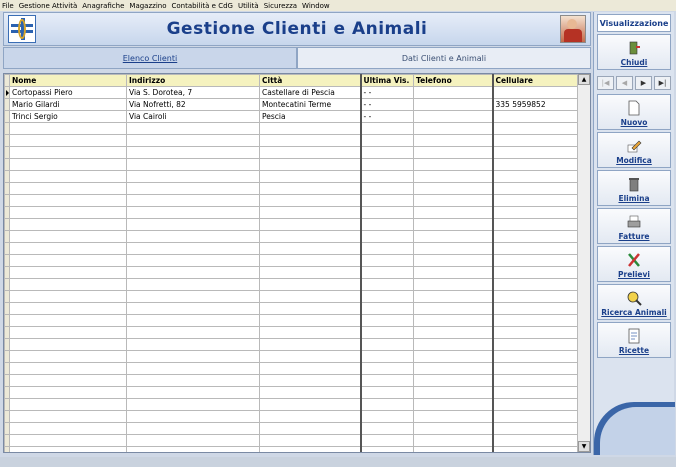 The width and height of the screenshot is (676, 467). Describe the element at coordinates (634, 150) in the screenshot. I see `edit-button: Modifica` at that location.